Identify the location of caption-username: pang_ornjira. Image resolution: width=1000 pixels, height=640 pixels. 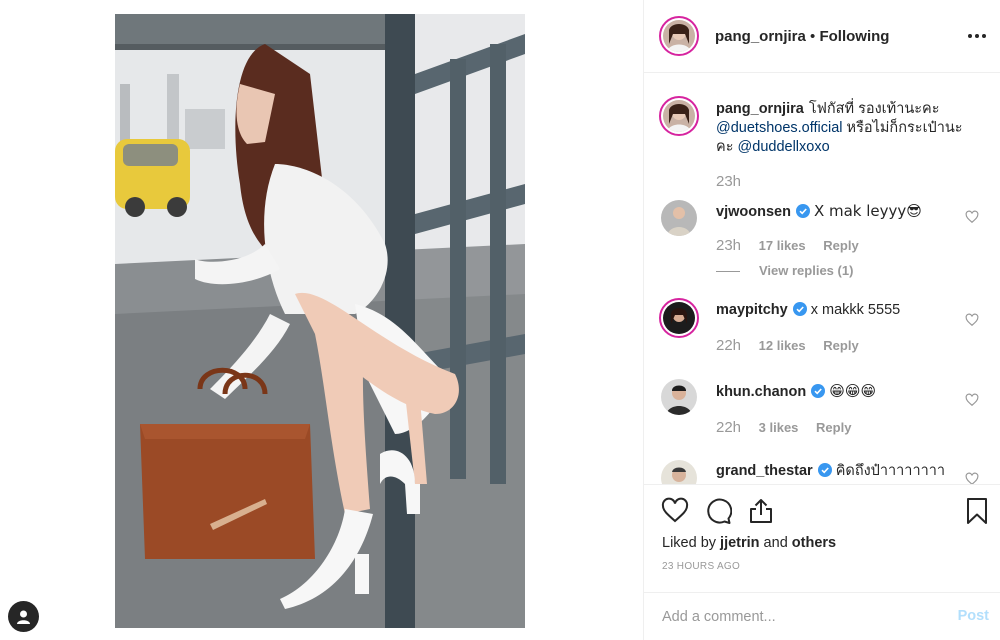
(760, 109).